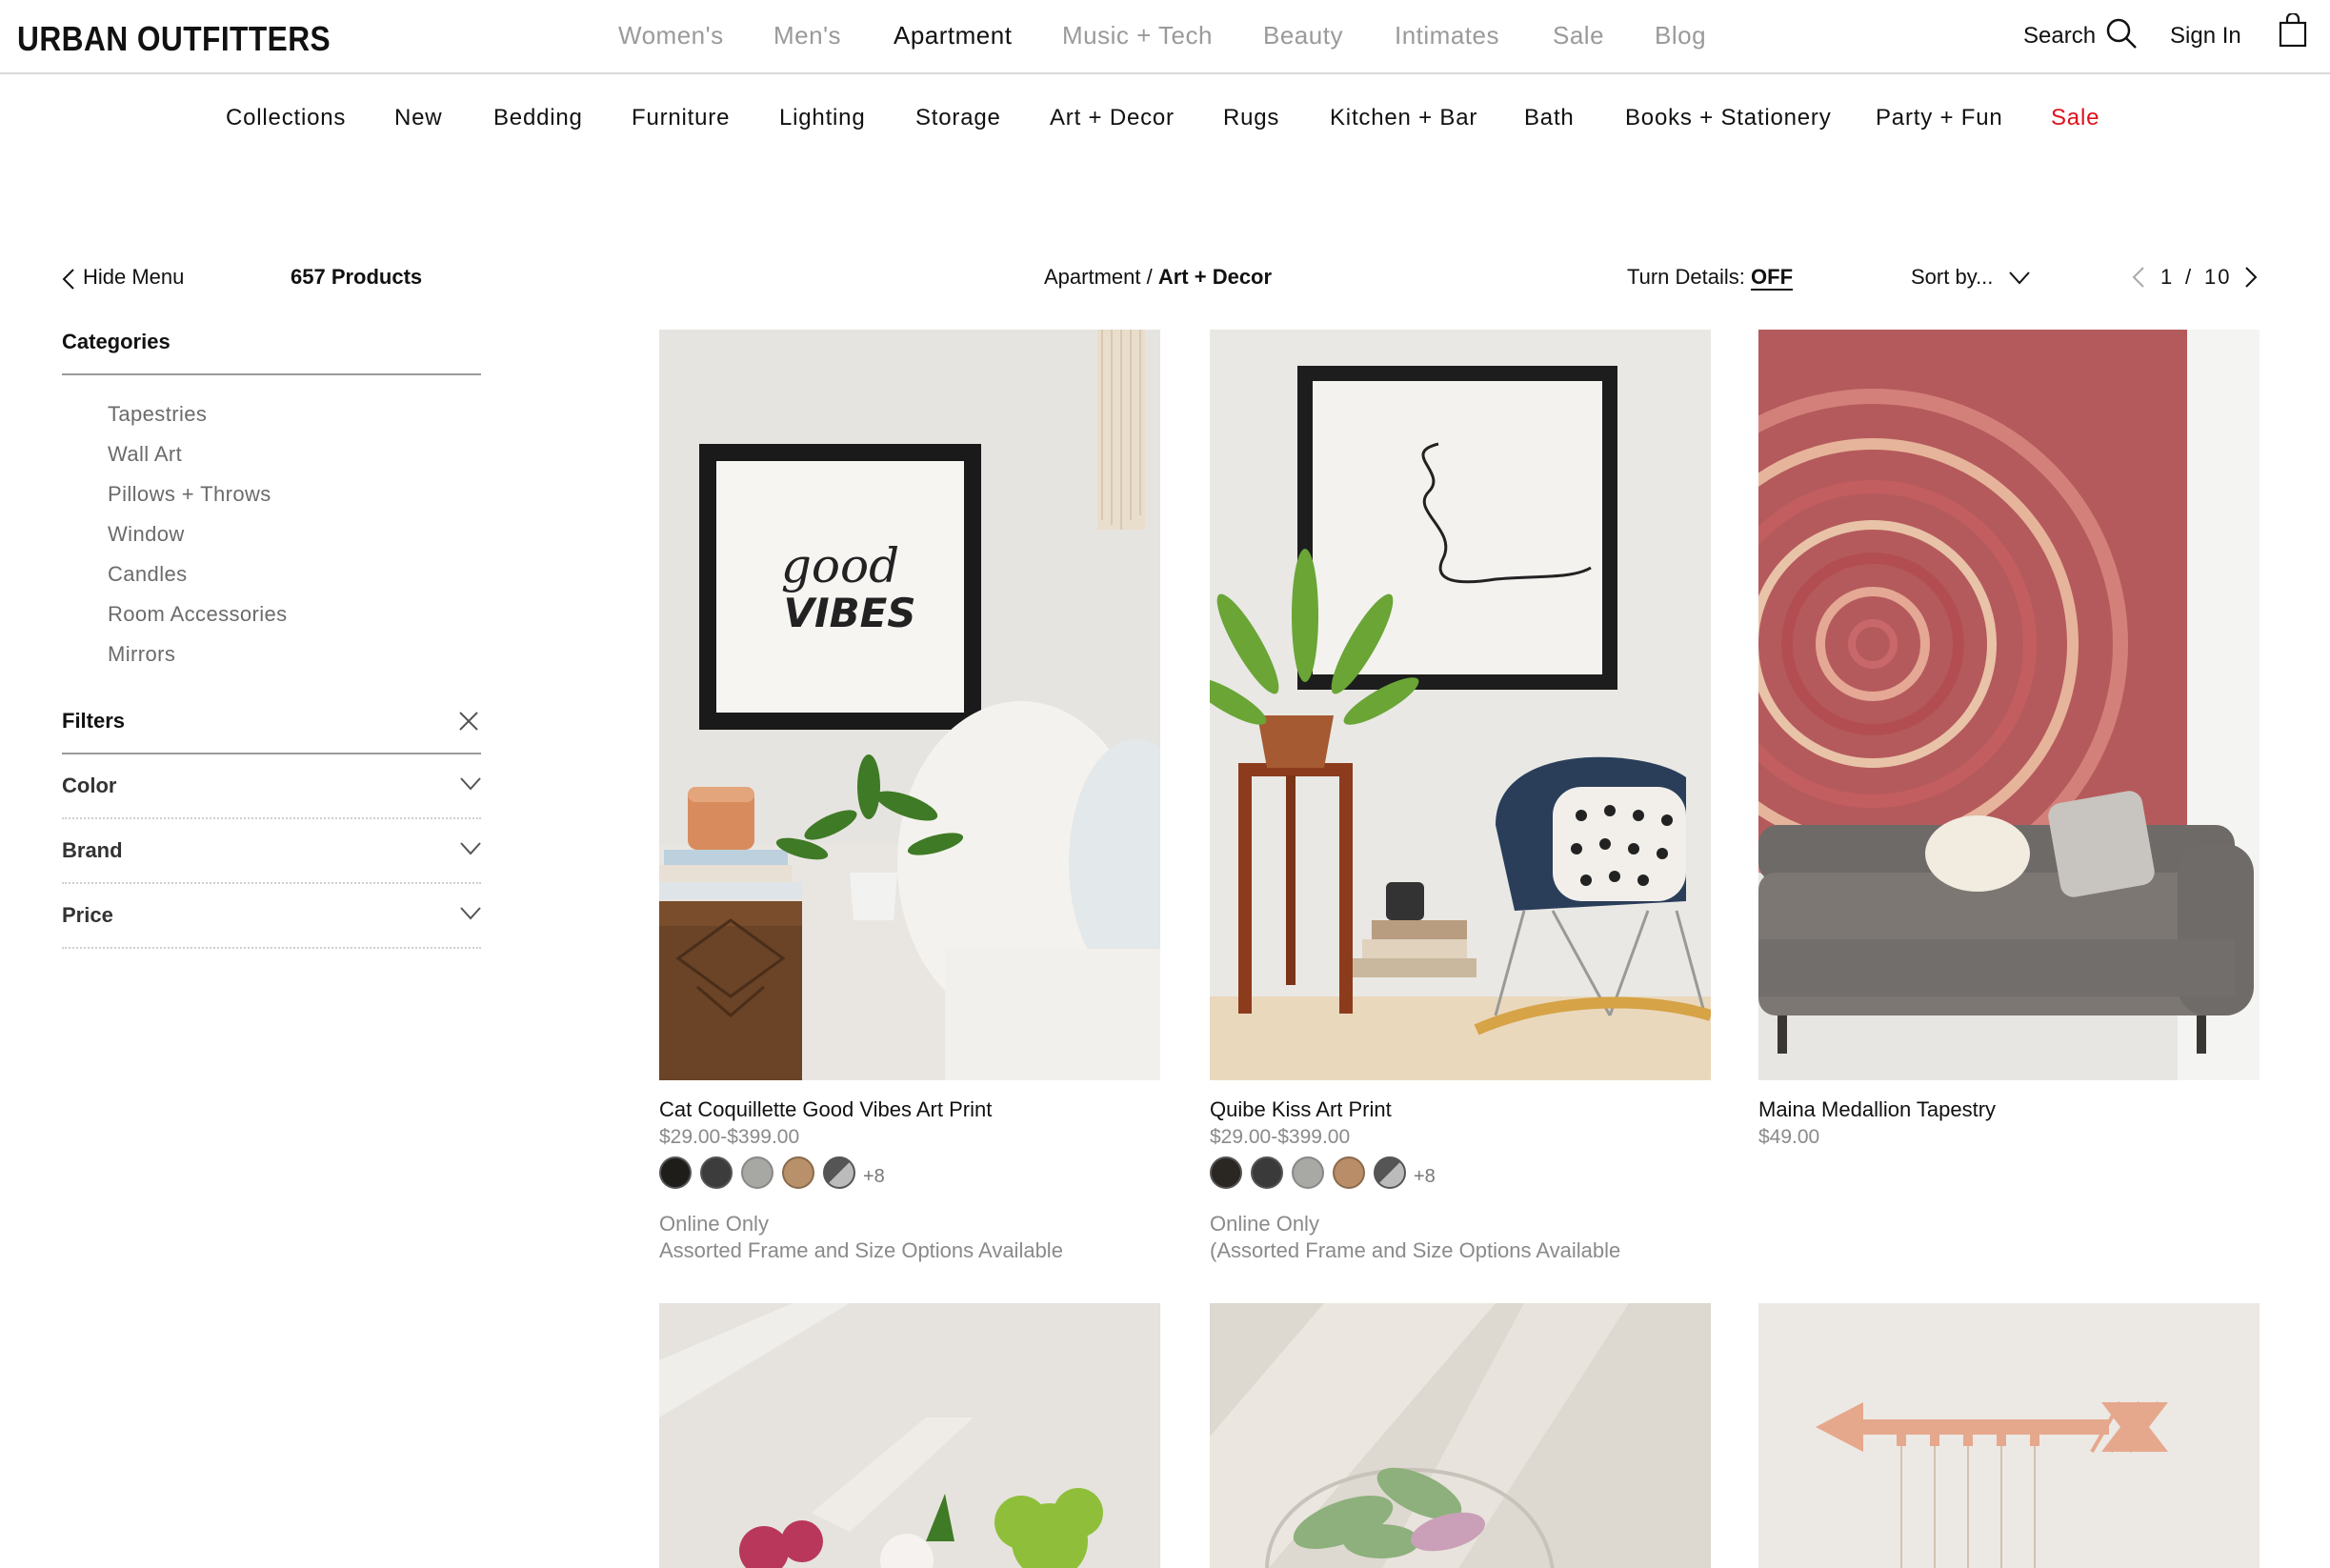 Image resolution: width=2330 pixels, height=1568 pixels. What do you see at coordinates (1112, 118) in the screenshot?
I see `subnav-art-decor: Art + Decor` at bounding box center [1112, 118].